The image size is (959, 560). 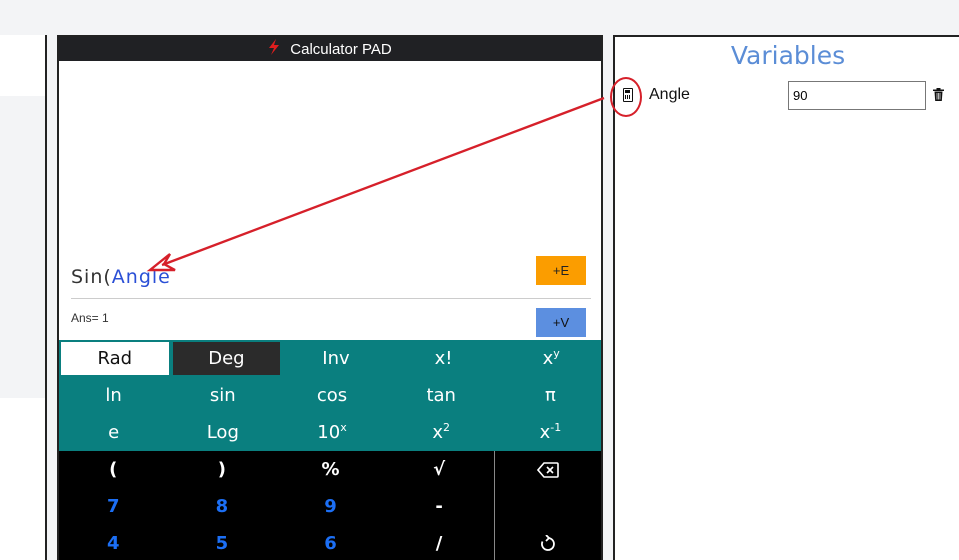 What do you see at coordinates (547, 469) in the screenshot?
I see `backspace-icon` at bounding box center [547, 469].